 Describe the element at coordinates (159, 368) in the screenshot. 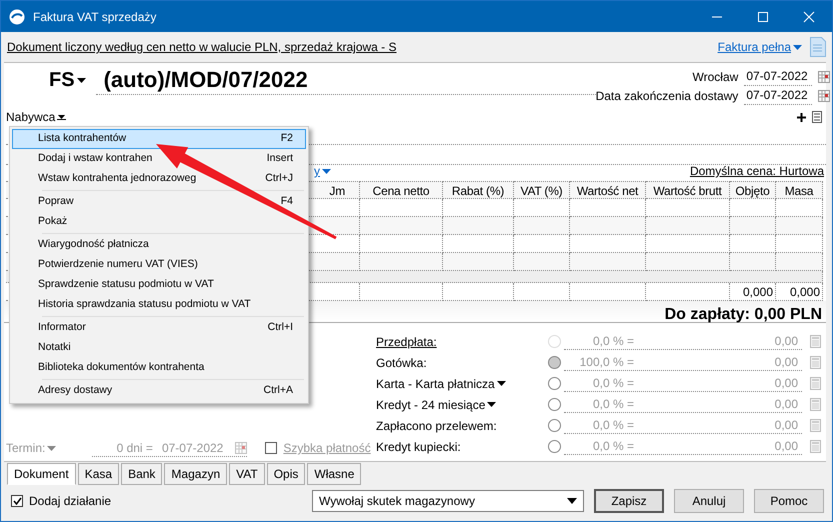

I see `menu-item: Biblioteka dokumentów kontrahenta` at that location.